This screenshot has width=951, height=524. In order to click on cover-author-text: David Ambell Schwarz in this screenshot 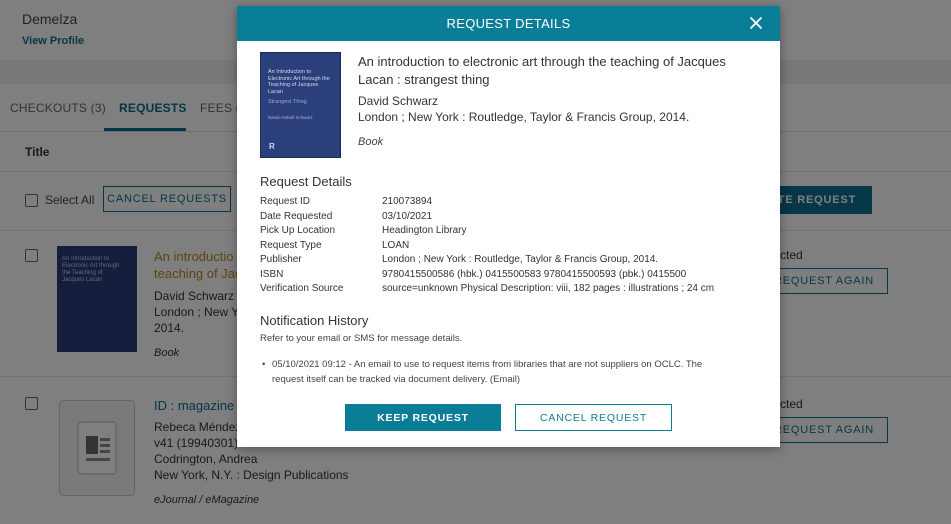, I will do `click(290, 117)`.